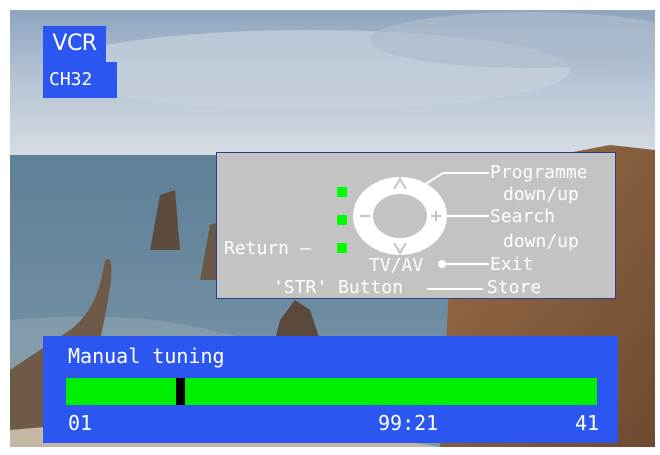  Describe the element at coordinates (408, 423) in the screenshot. I see `tuning-frequency: 99:21` at that location.